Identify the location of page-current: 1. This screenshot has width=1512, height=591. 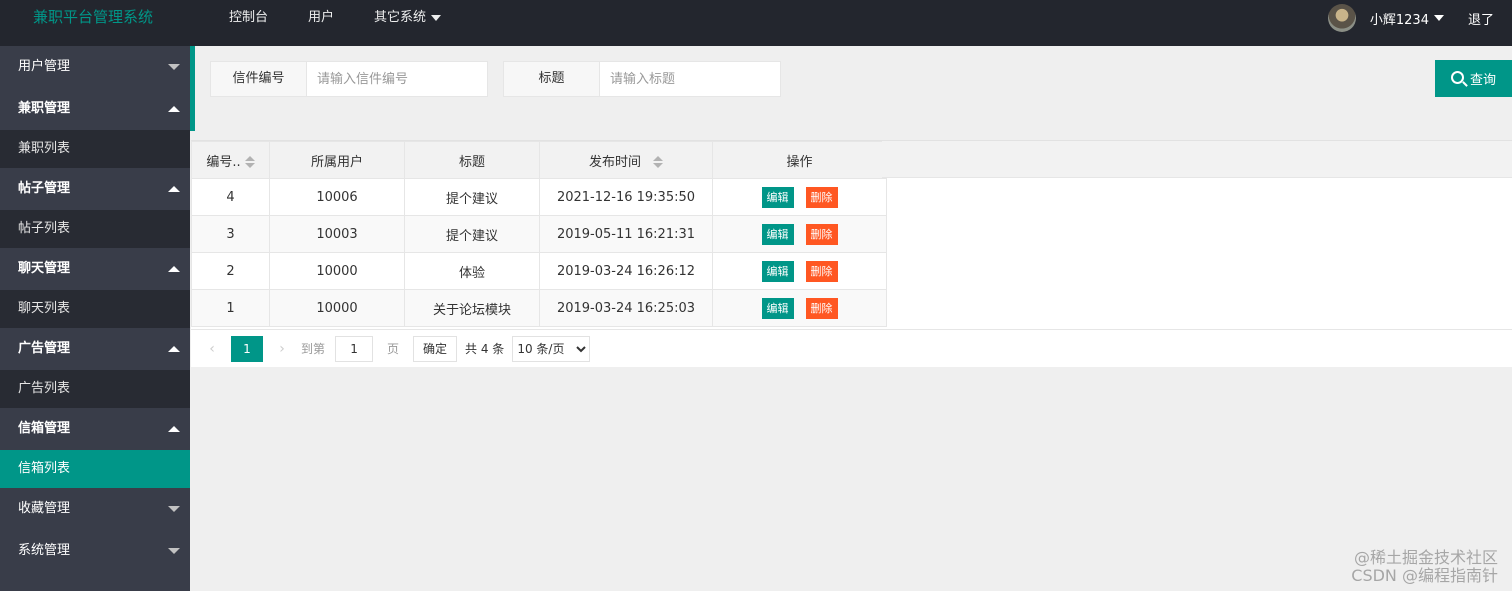
(247, 348).